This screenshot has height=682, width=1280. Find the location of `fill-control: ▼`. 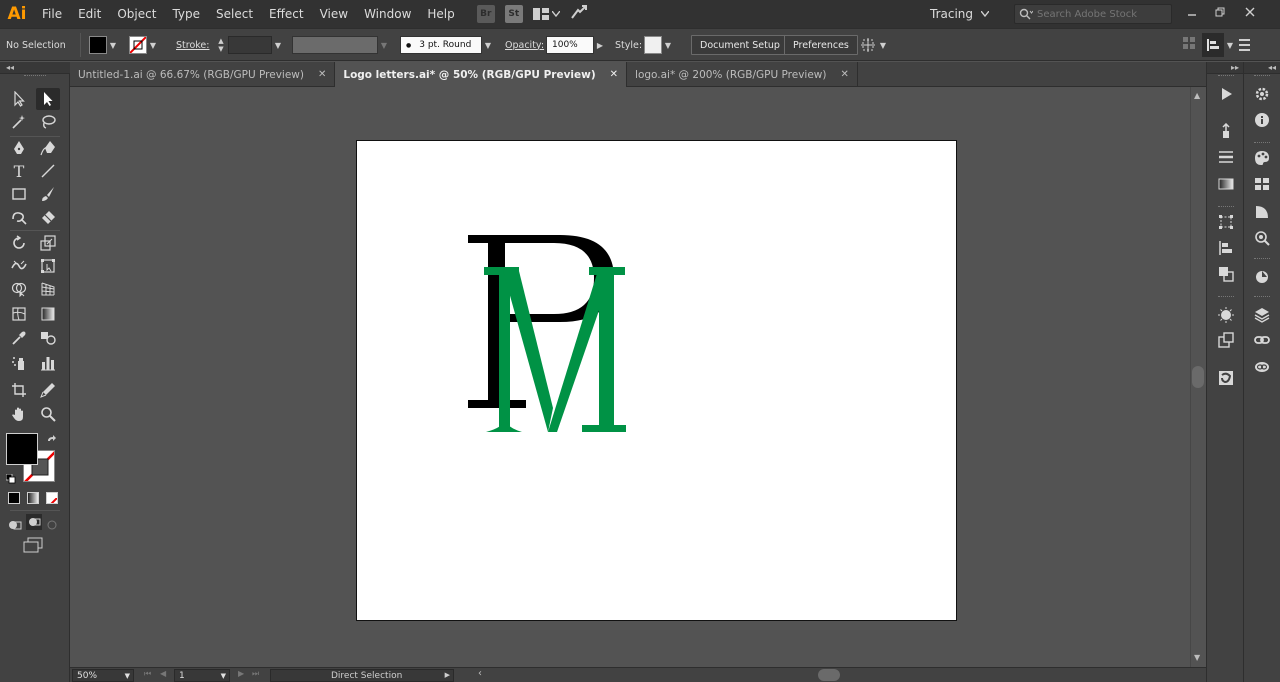

fill-control: ▼ is located at coordinates (104, 45).